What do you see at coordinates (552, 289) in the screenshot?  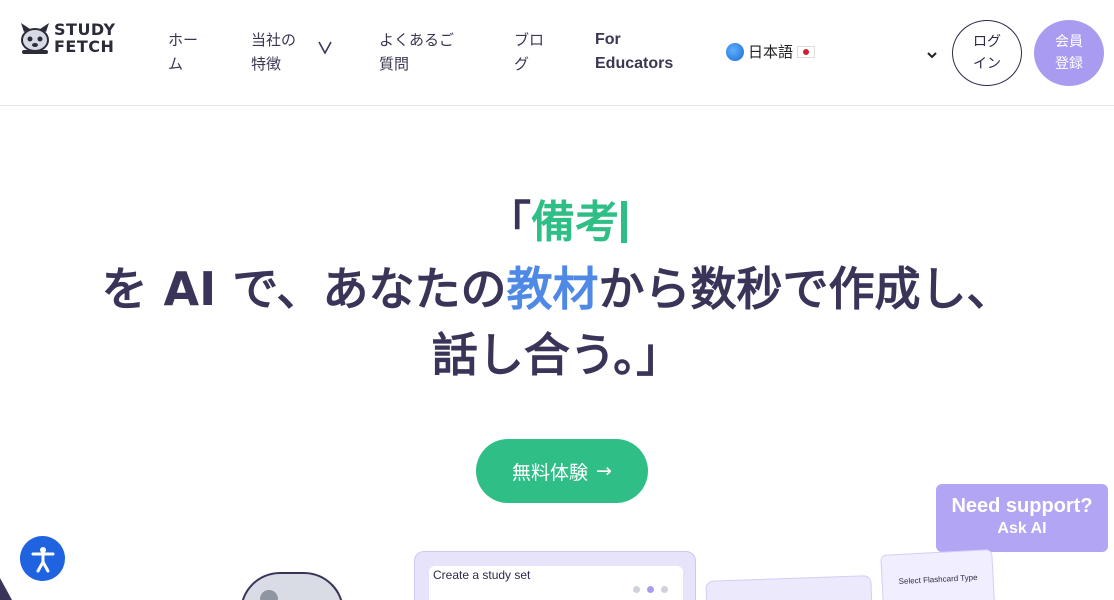 I see `hero-highlight-word: 教材` at bounding box center [552, 289].